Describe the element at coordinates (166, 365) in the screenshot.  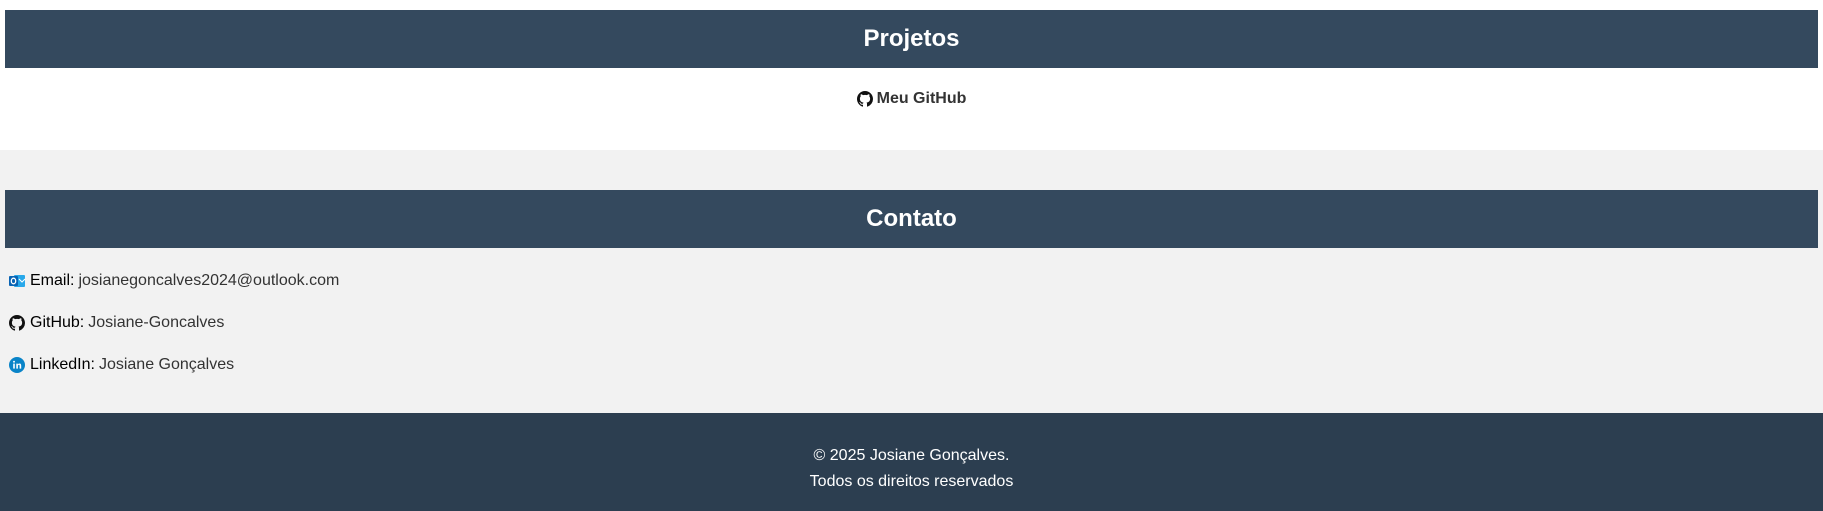
I see `linkedin-link: Josiane Gonçalves` at that location.